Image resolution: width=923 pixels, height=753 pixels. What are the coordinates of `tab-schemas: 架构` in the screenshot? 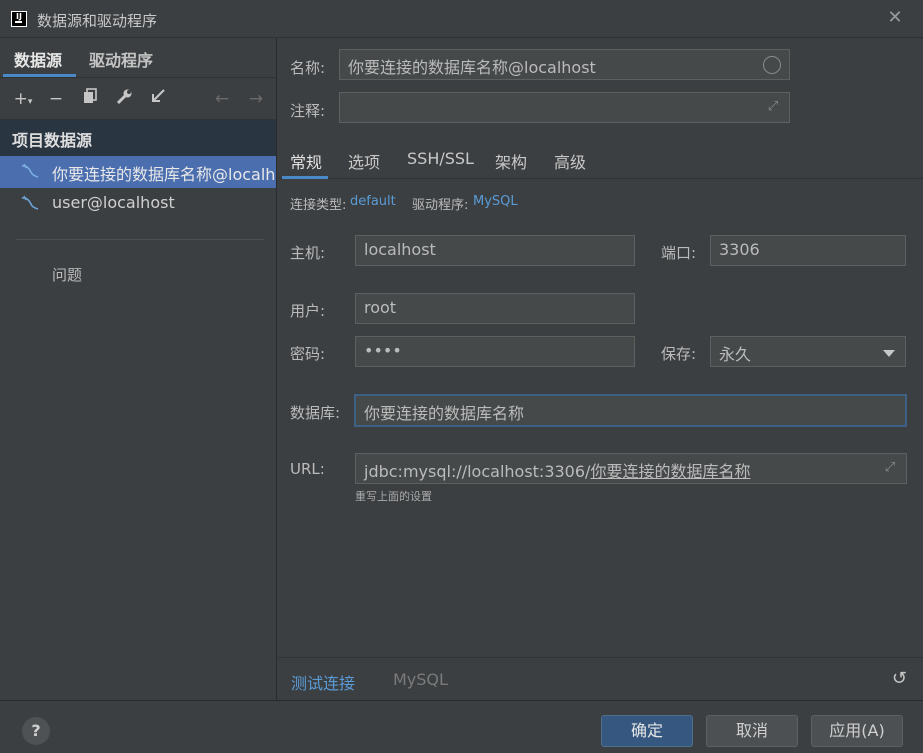 It's located at (511, 161).